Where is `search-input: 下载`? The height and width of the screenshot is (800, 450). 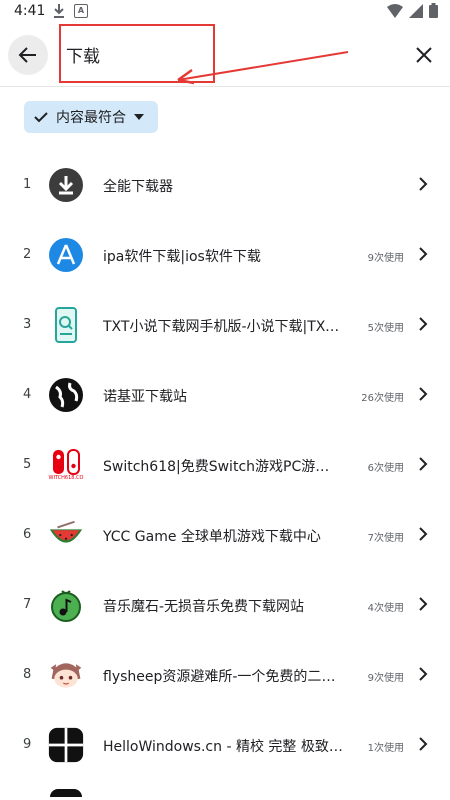
search-input: 下载 is located at coordinates (83, 54).